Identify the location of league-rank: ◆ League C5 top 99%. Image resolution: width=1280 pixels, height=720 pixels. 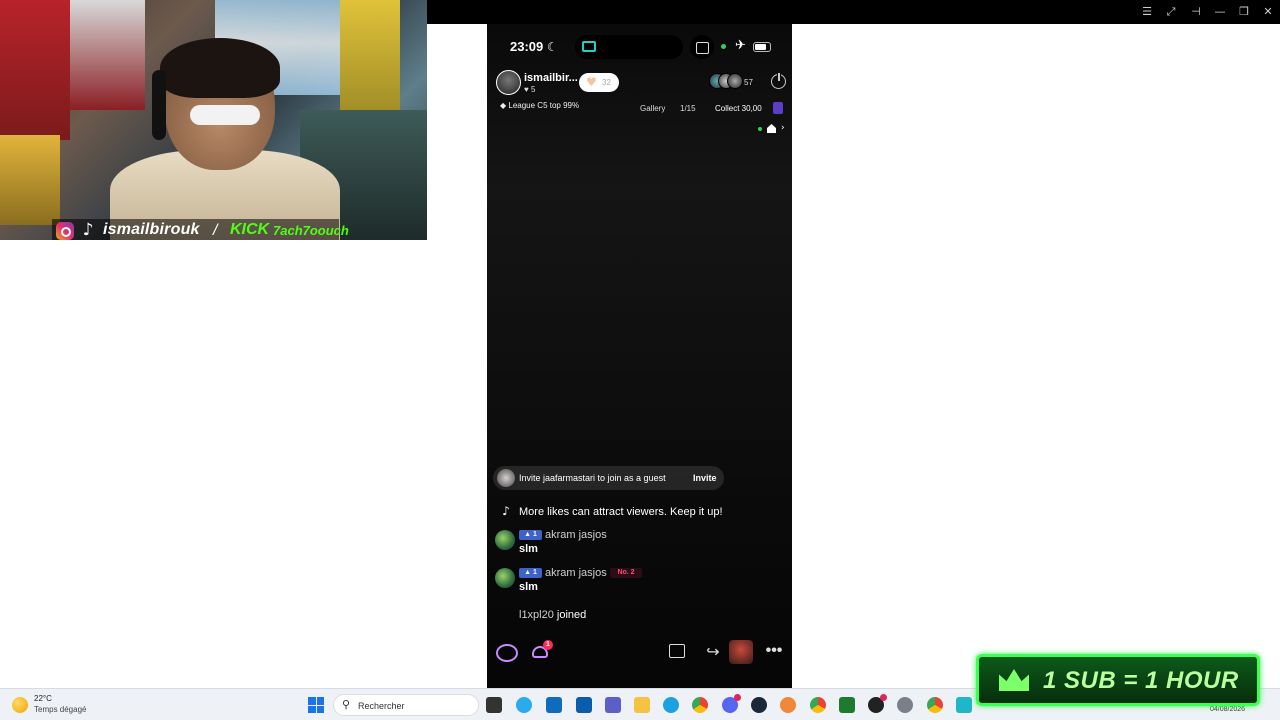
(539, 105).